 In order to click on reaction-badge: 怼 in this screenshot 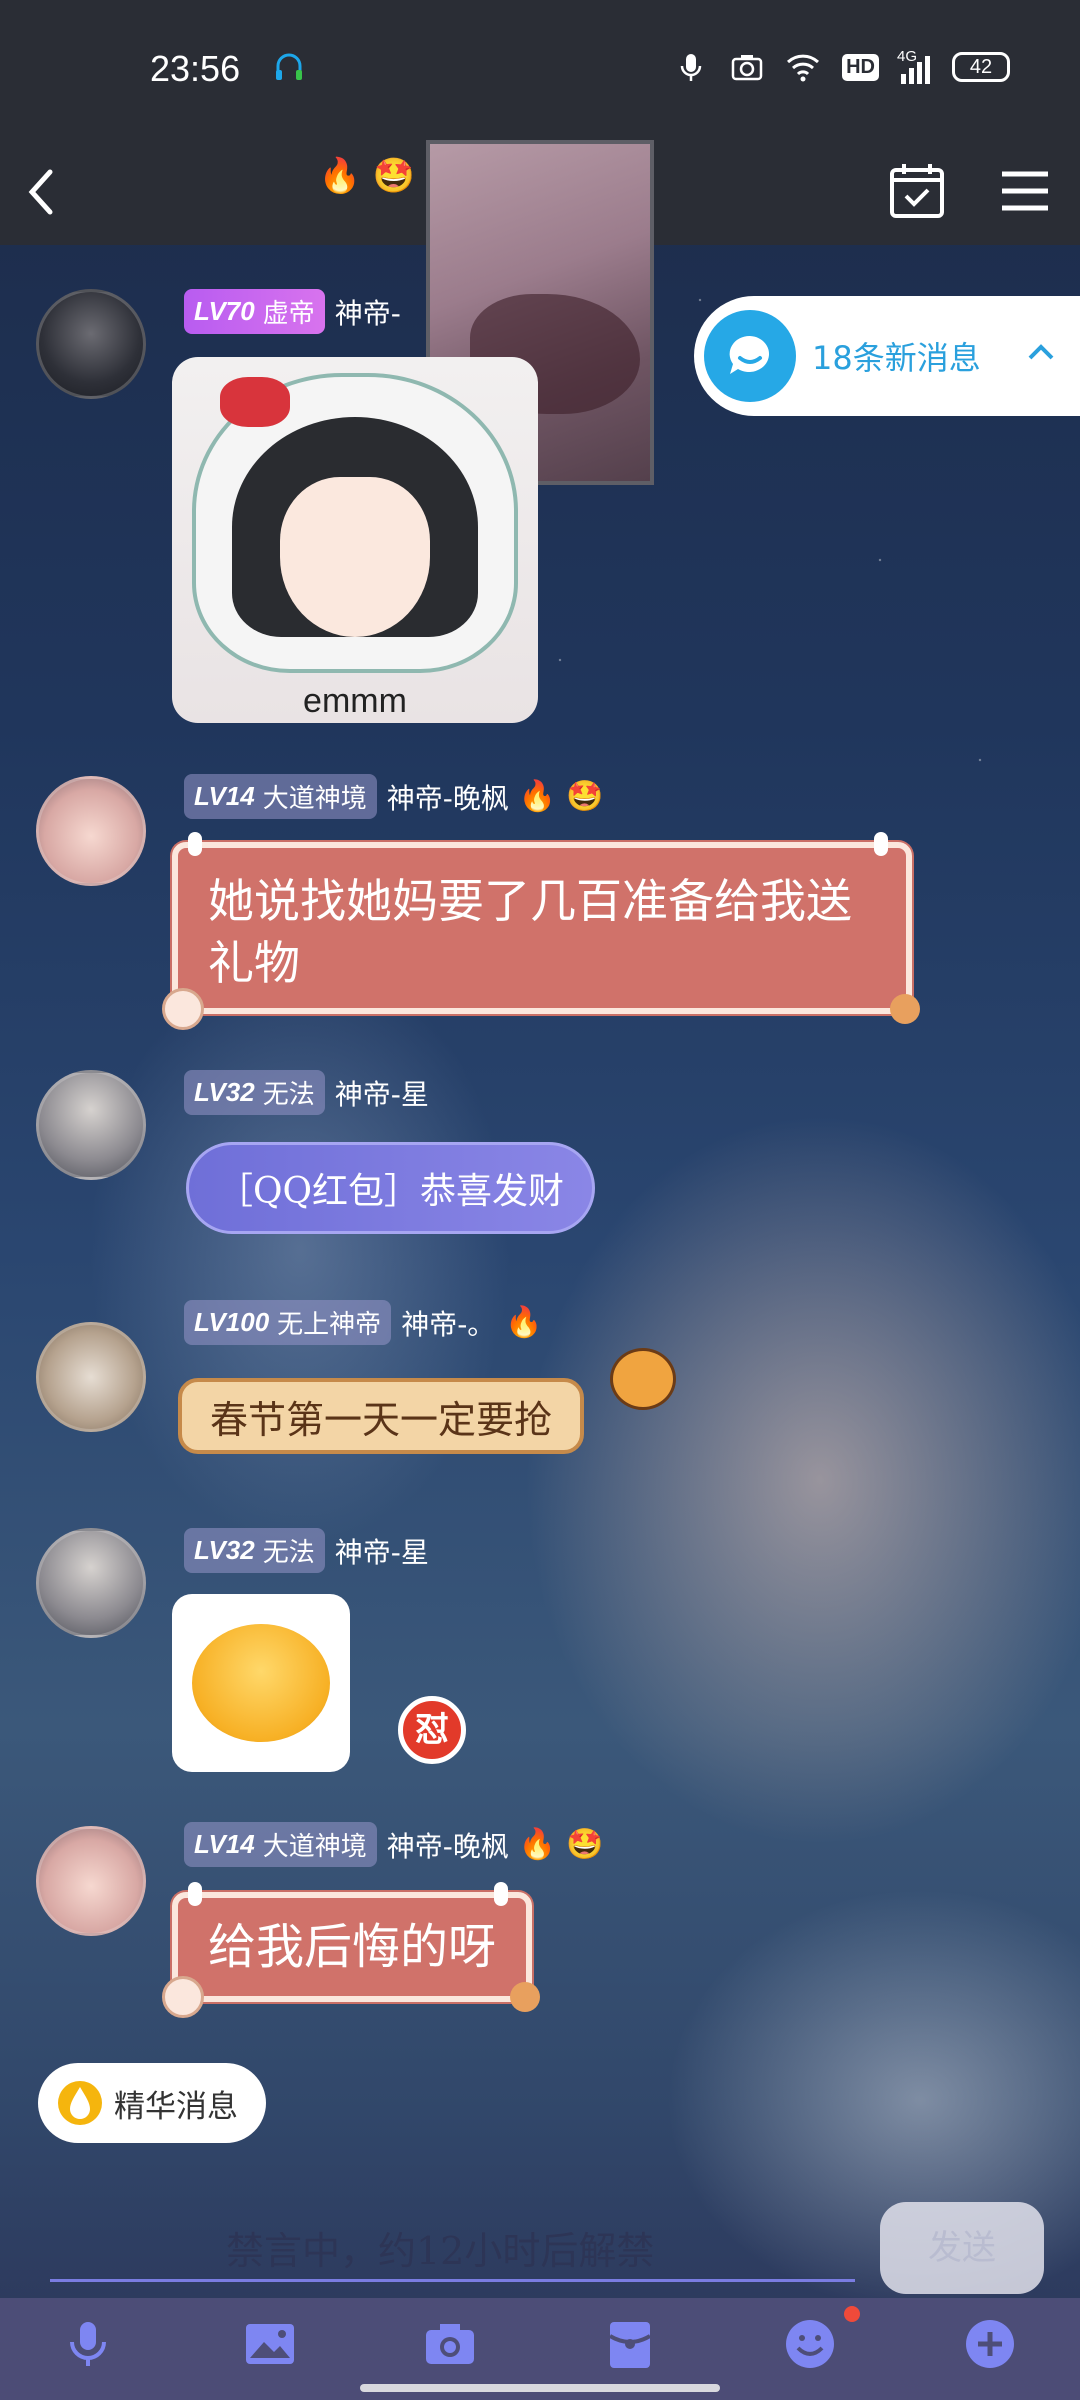, I will do `click(432, 1730)`.